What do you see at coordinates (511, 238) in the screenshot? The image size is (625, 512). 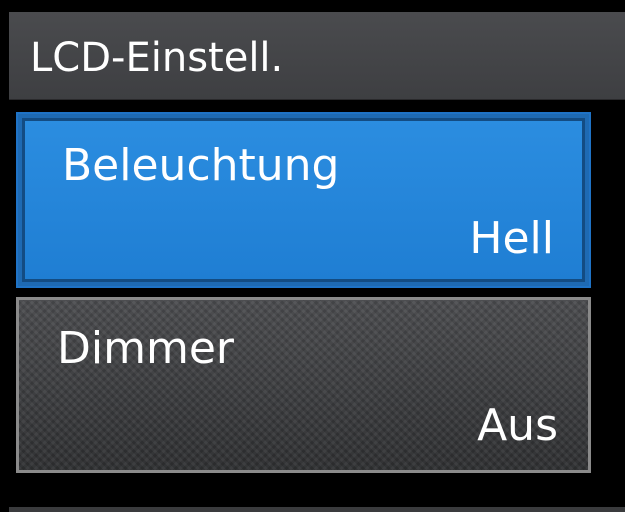 I see `menu-item-value: Hell` at bounding box center [511, 238].